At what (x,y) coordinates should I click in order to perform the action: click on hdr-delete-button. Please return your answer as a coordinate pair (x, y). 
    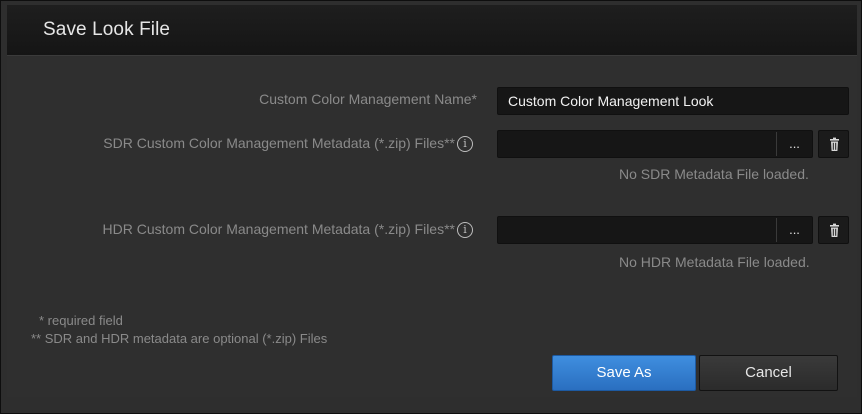
    Looking at the image, I should click on (833, 230).